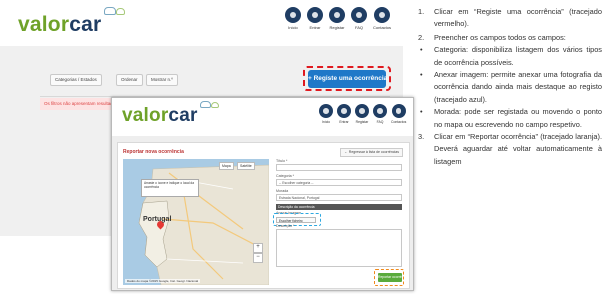  I want to click on description-section-bar: Descrição da ocorrência, so click(339, 207).